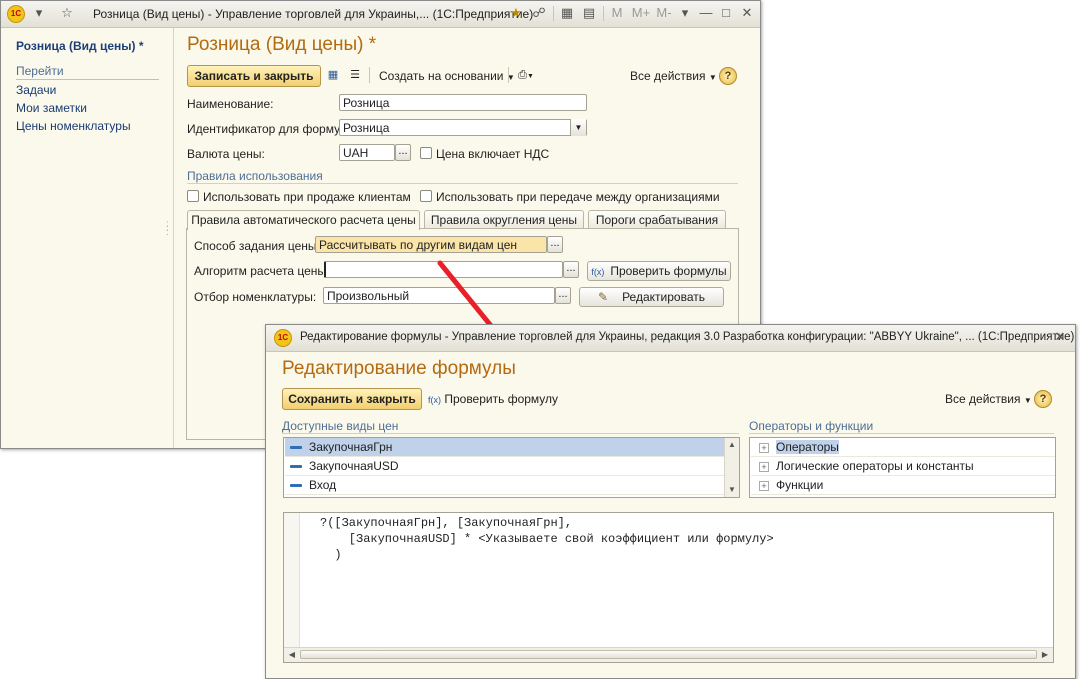 The height and width of the screenshot is (679, 1080). I want to click on tree-item: + Функции, so click(903, 485).